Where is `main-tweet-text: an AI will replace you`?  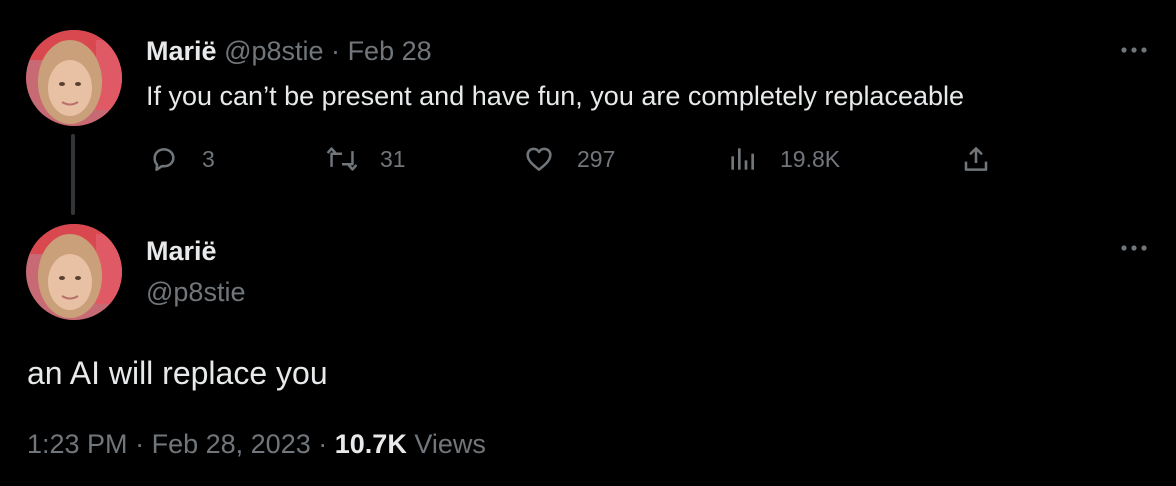 main-tweet-text: an AI will replace you is located at coordinates (177, 373).